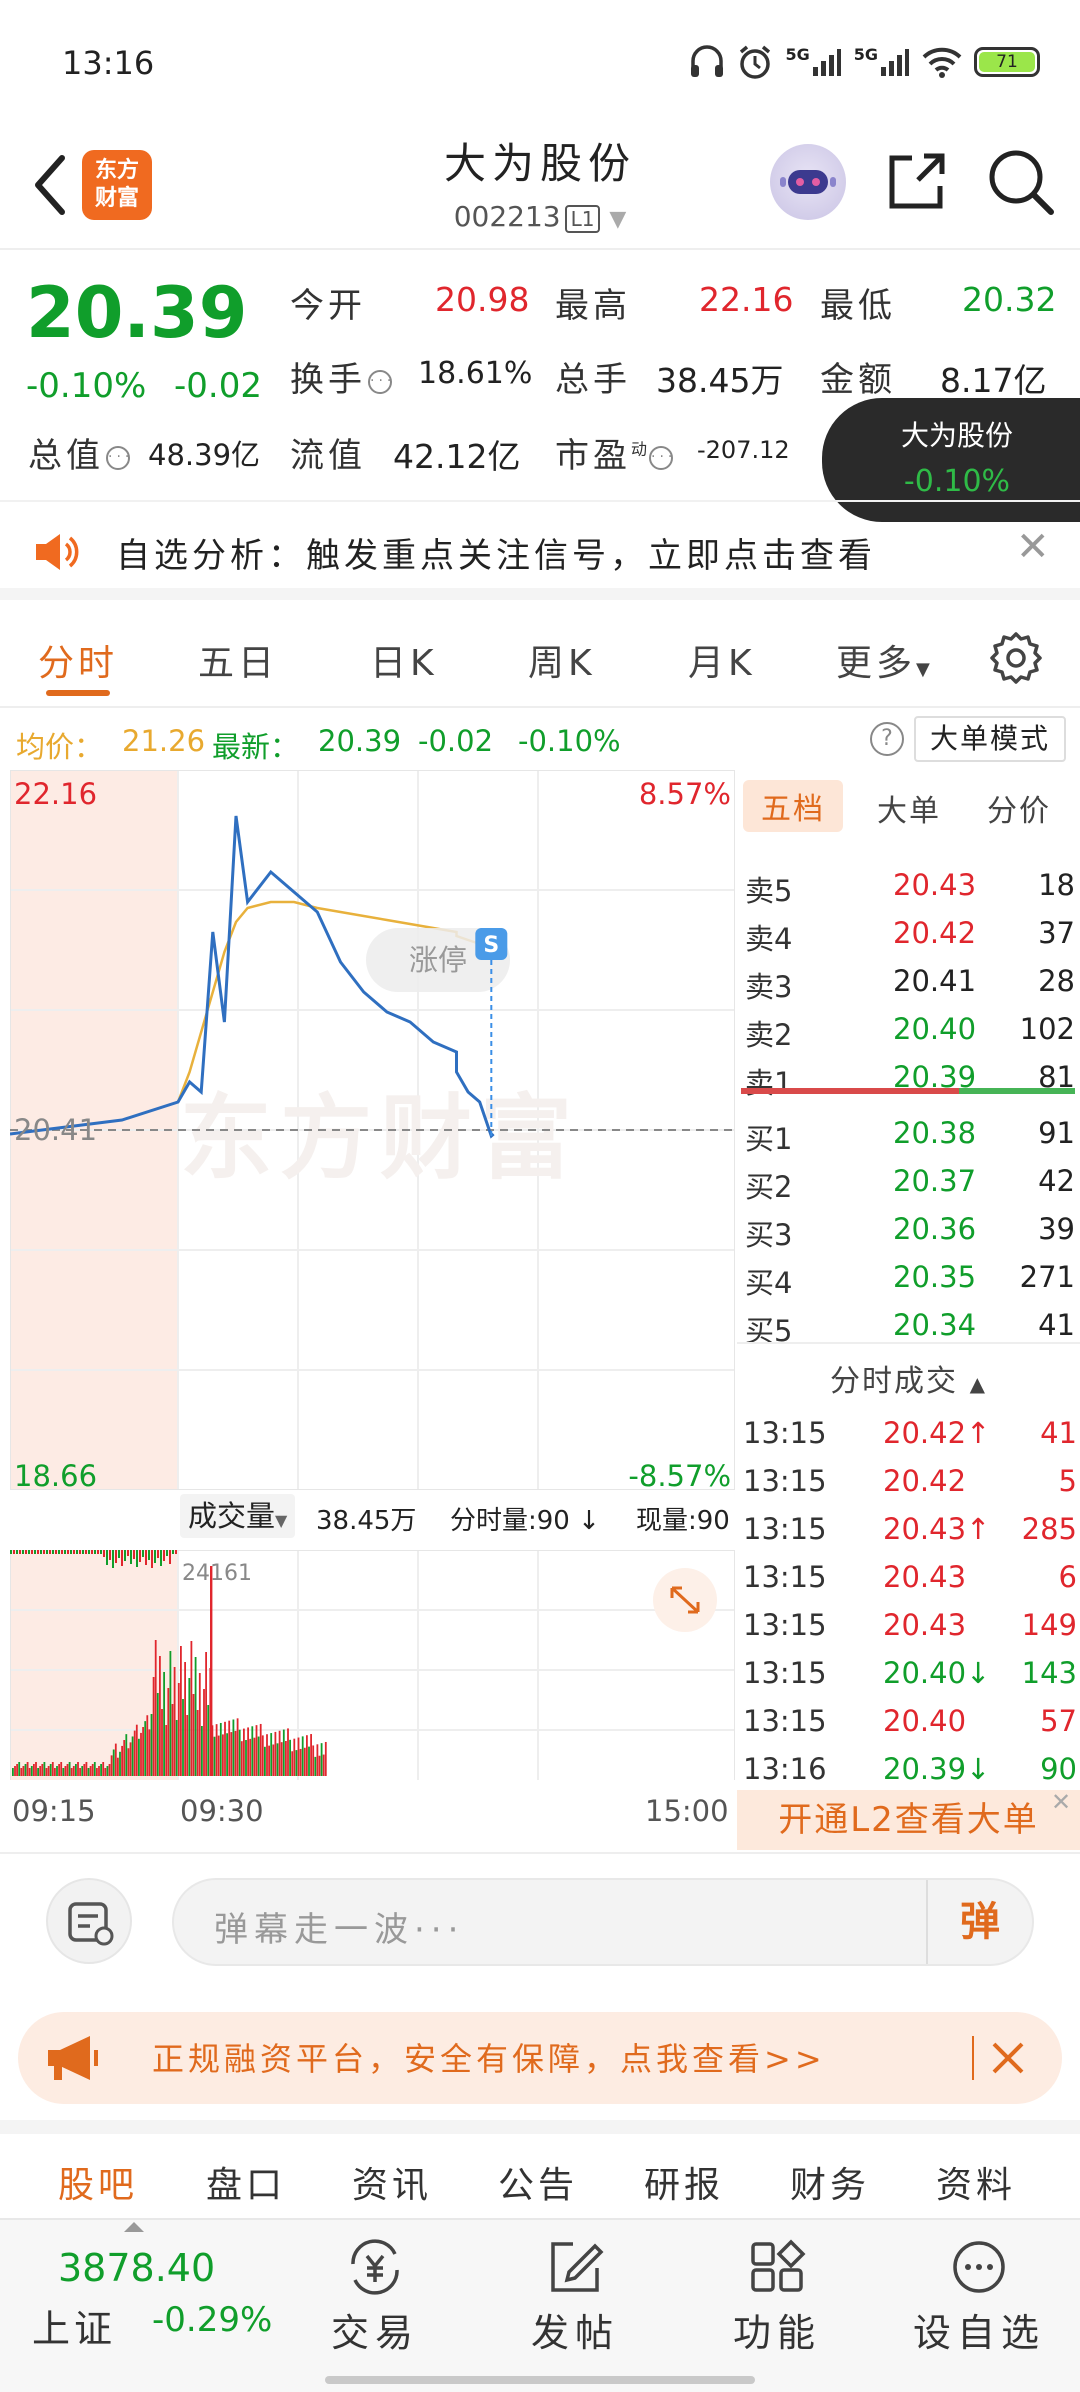 The width and height of the screenshot is (1080, 2392). What do you see at coordinates (89, 1921) in the screenshot?
I see `danmaku-settings-icon` at bounding box center [89, 1921].